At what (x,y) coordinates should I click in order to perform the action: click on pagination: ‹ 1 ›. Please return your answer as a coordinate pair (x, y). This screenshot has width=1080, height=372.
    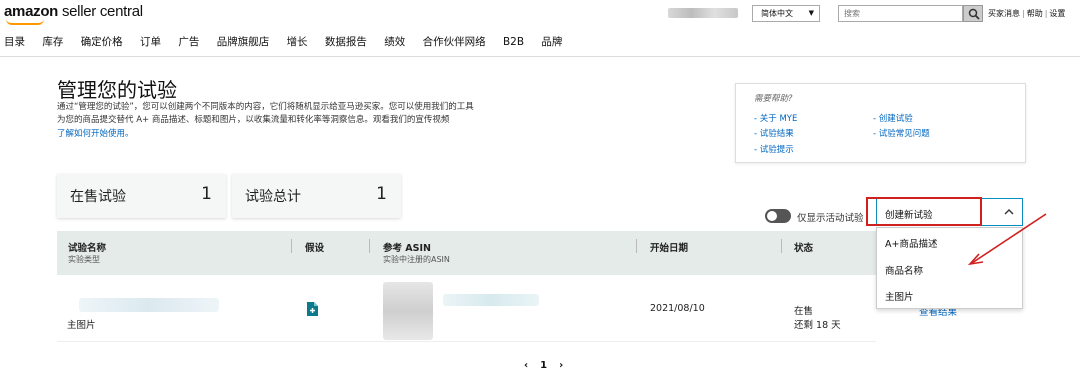
    Looking at the image, I should click on (543, 365).